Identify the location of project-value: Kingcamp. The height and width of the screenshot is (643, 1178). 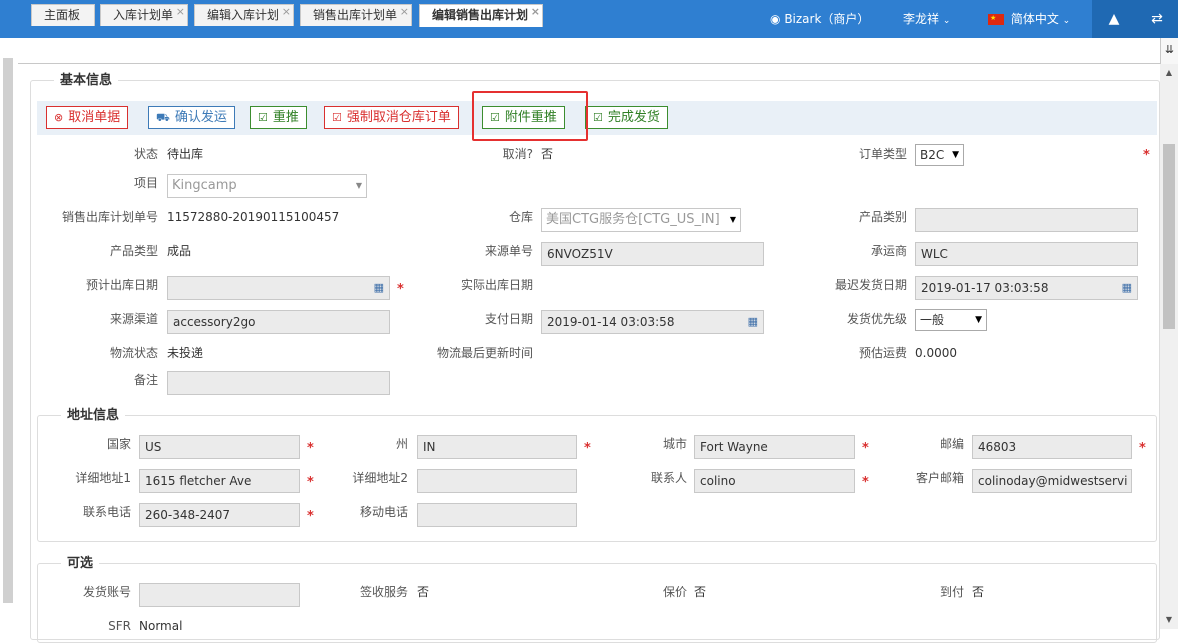
(204, 185).